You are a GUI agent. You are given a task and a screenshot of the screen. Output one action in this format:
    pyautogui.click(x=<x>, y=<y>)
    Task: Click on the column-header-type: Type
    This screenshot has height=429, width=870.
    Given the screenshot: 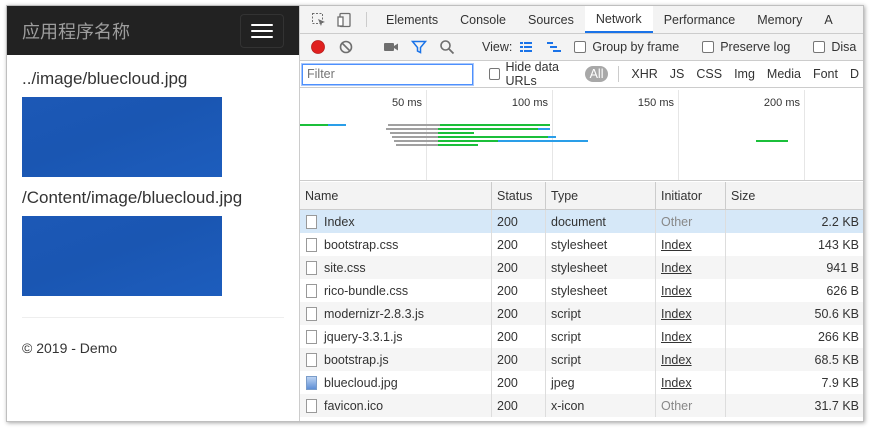 What is the action you would take?
    pyautogui.click(x=601, y=195)
    